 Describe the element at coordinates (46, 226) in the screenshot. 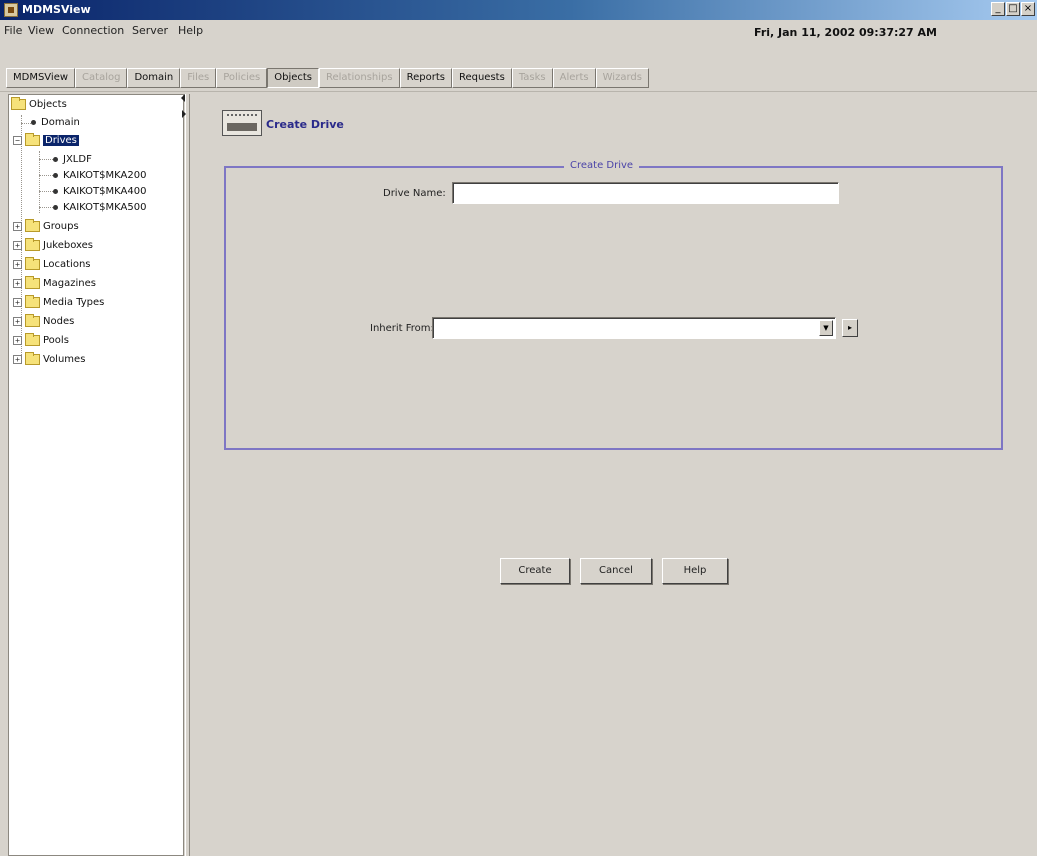

I see `tree-item-groups: + Groups` at that location.